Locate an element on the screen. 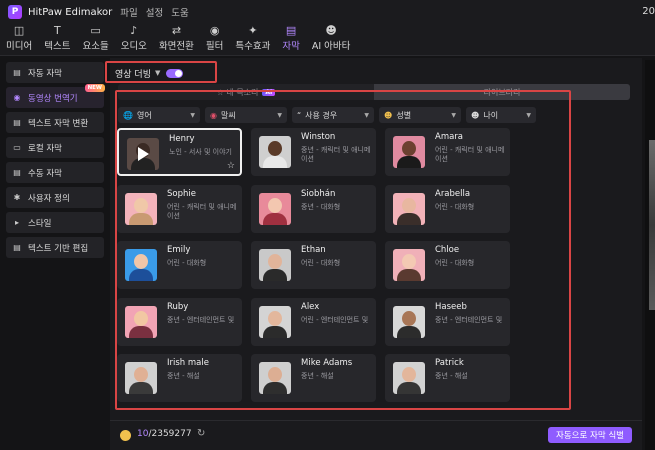 This screenshot has width=655, height=450. voice-info: Winston 중년 - 캐릭터 및 애니메이션 is located at coordinates (338, 154).